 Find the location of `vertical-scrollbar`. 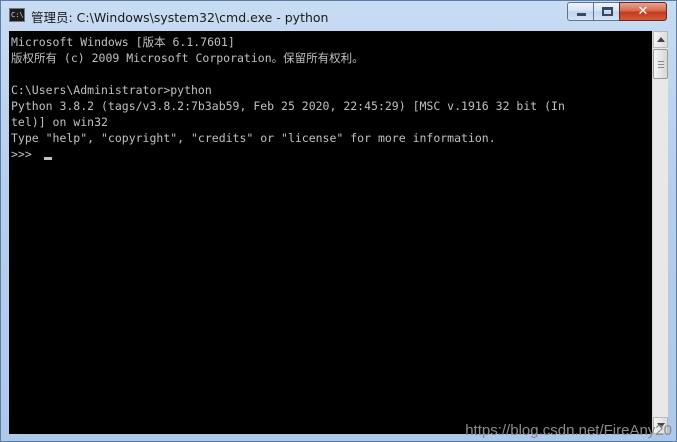

vertical-scrollbar is located at coordinates (660, 232).